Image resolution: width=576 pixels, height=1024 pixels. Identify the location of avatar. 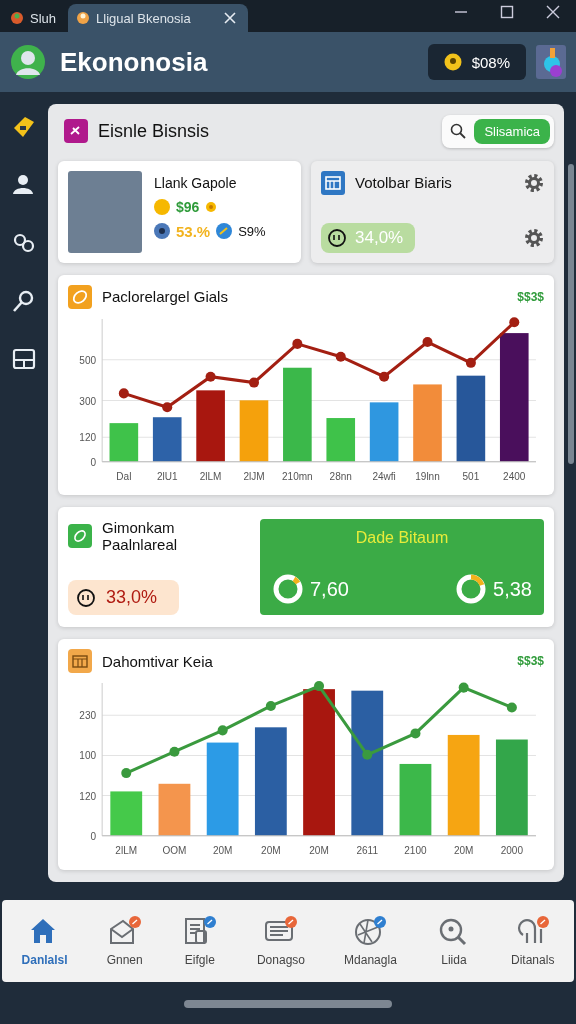
(28, 62).